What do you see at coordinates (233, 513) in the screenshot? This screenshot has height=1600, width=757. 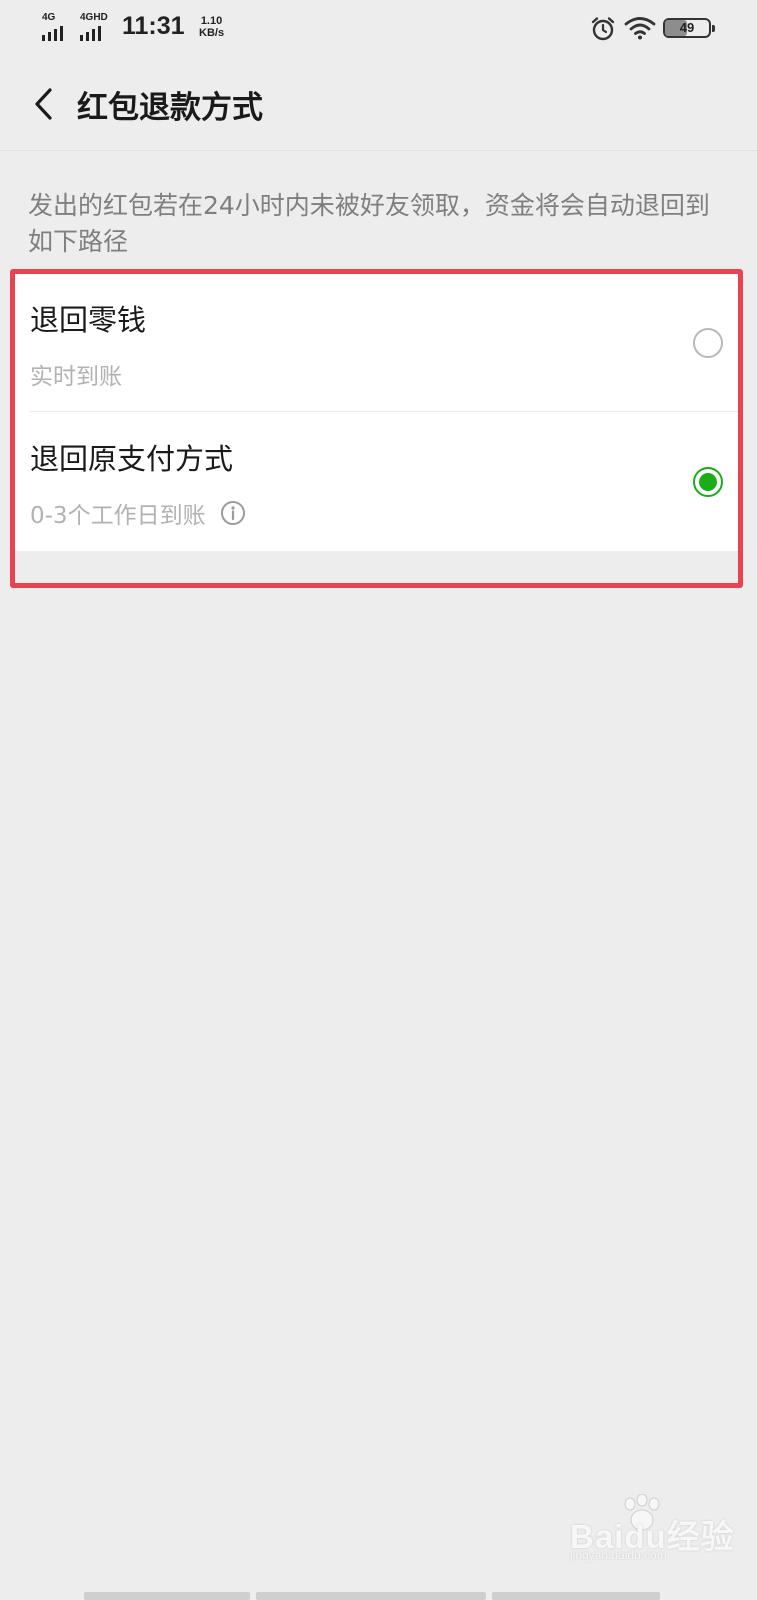 I see `info-icon` at bounding box center [233, 513].